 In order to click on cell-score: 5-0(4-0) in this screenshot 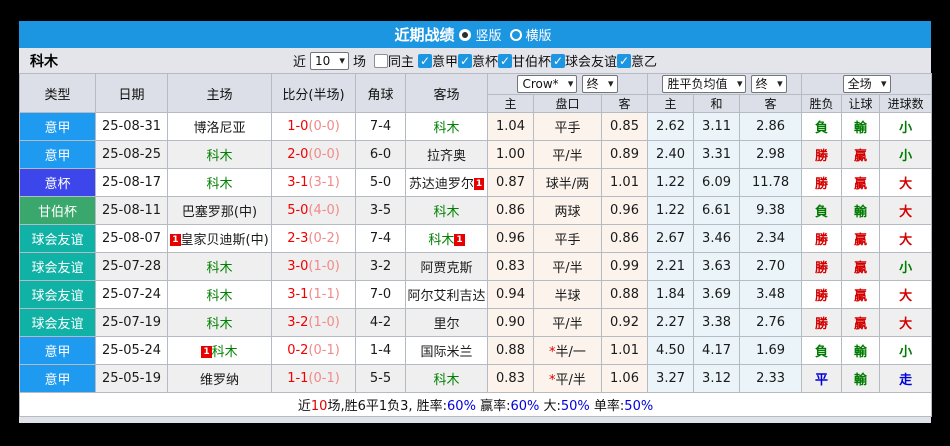, I will do `click(313, 210)`.